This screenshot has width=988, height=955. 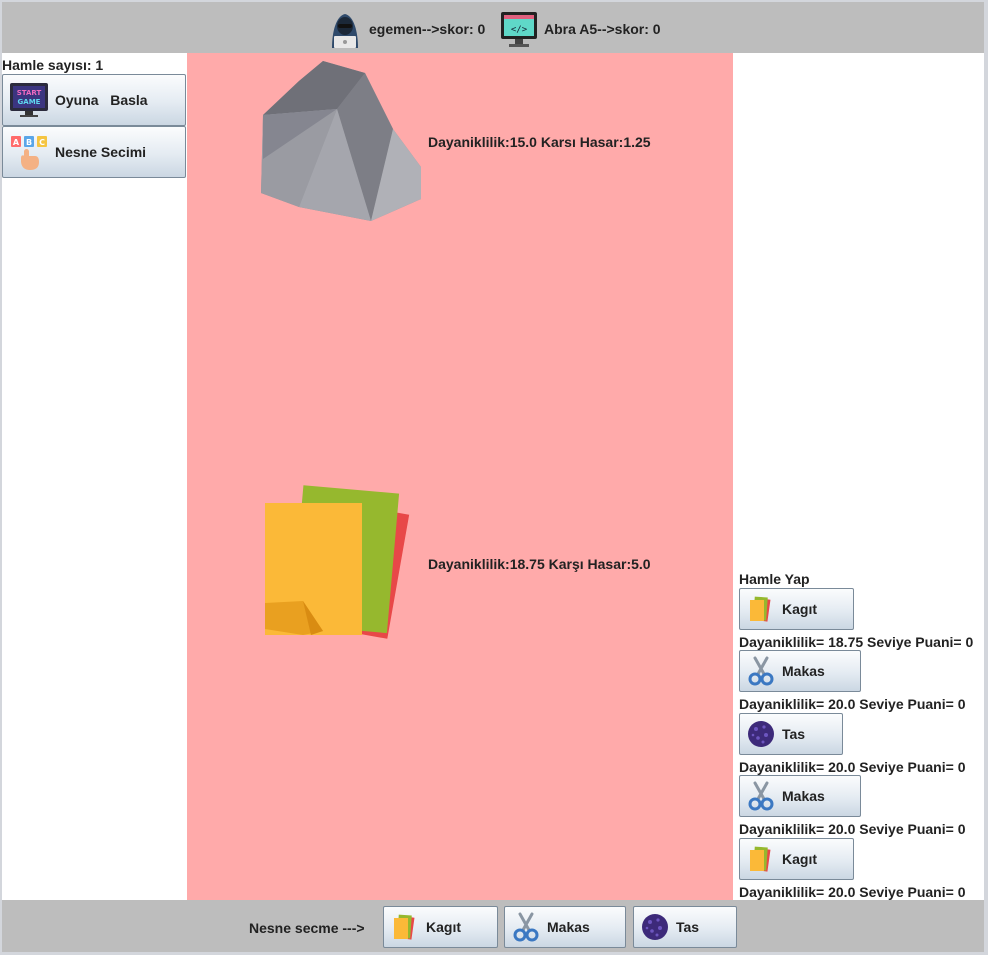 What do you see at coordinates (427, 29) in the screenshot?
I see `player-score: egemen-->skor: 0` at bounding box center [427, 29].